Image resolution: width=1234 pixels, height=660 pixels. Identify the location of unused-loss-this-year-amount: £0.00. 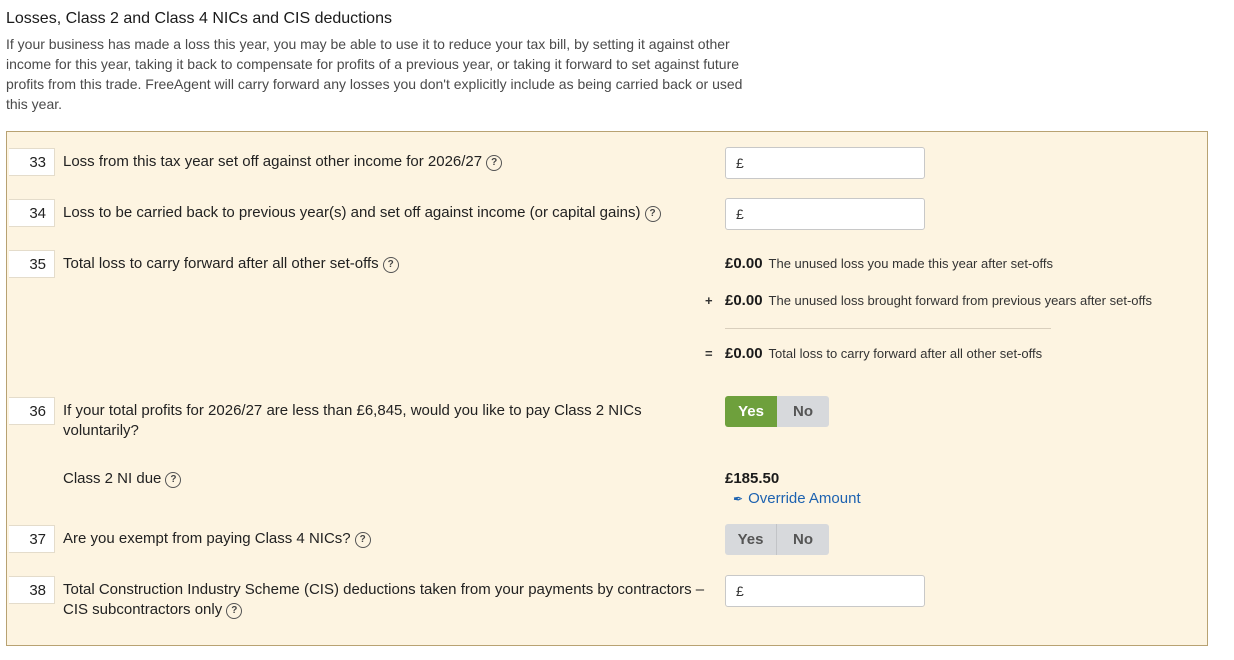
(744, 263).